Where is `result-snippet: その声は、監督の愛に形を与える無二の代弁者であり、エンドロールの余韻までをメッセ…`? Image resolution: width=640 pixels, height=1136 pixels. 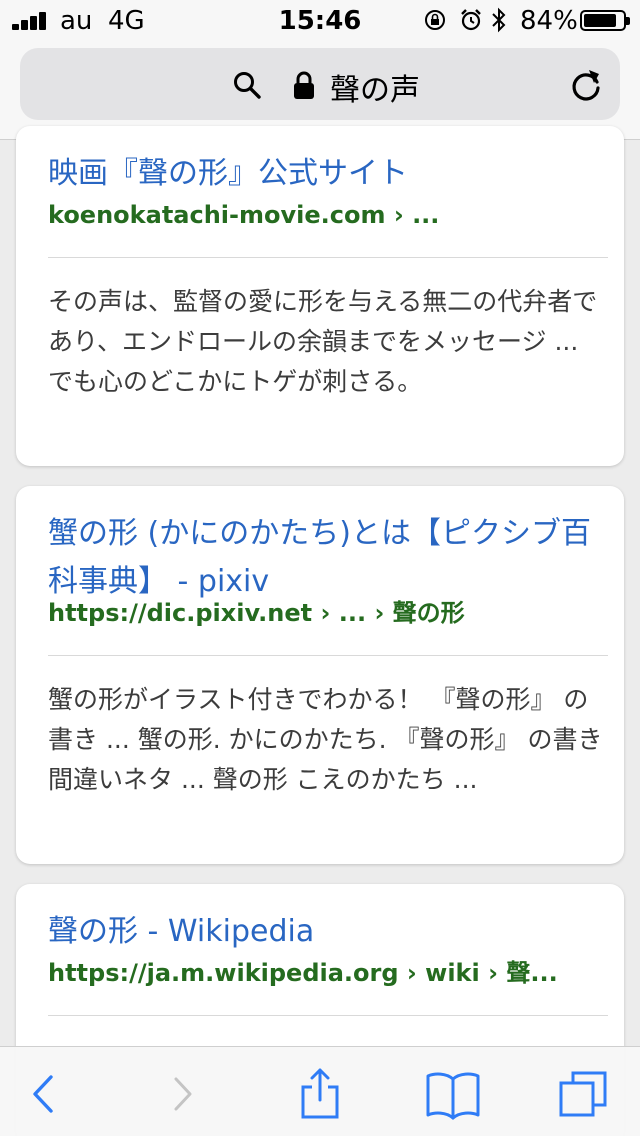 result-snippet: その声は、監督の愛に形を与える無二の代弁者であり、エンドロールの余韻までをメッセ… is located at coordinates (323, 341).